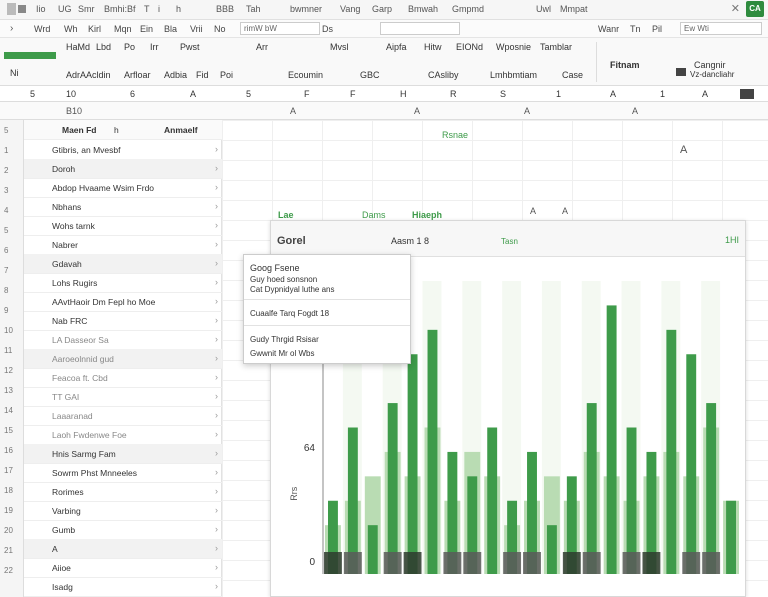  I want to click on menu-item: h, so click(178, 9).